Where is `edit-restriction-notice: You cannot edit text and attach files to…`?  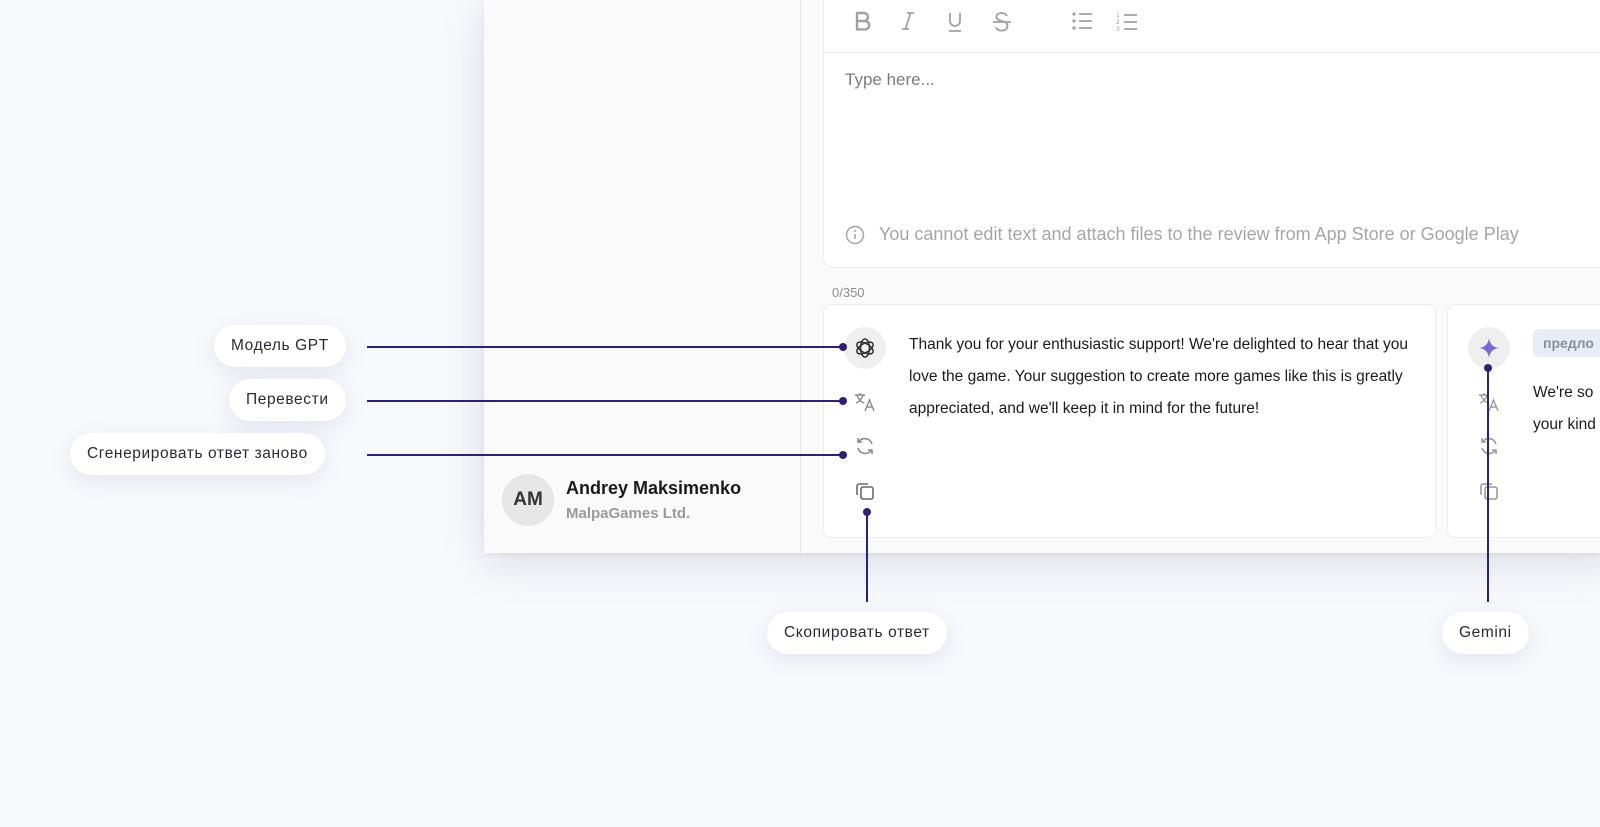 edit-restriction-notice: You cannot edit text and attach files to… is located at coordinates (1182, 234).